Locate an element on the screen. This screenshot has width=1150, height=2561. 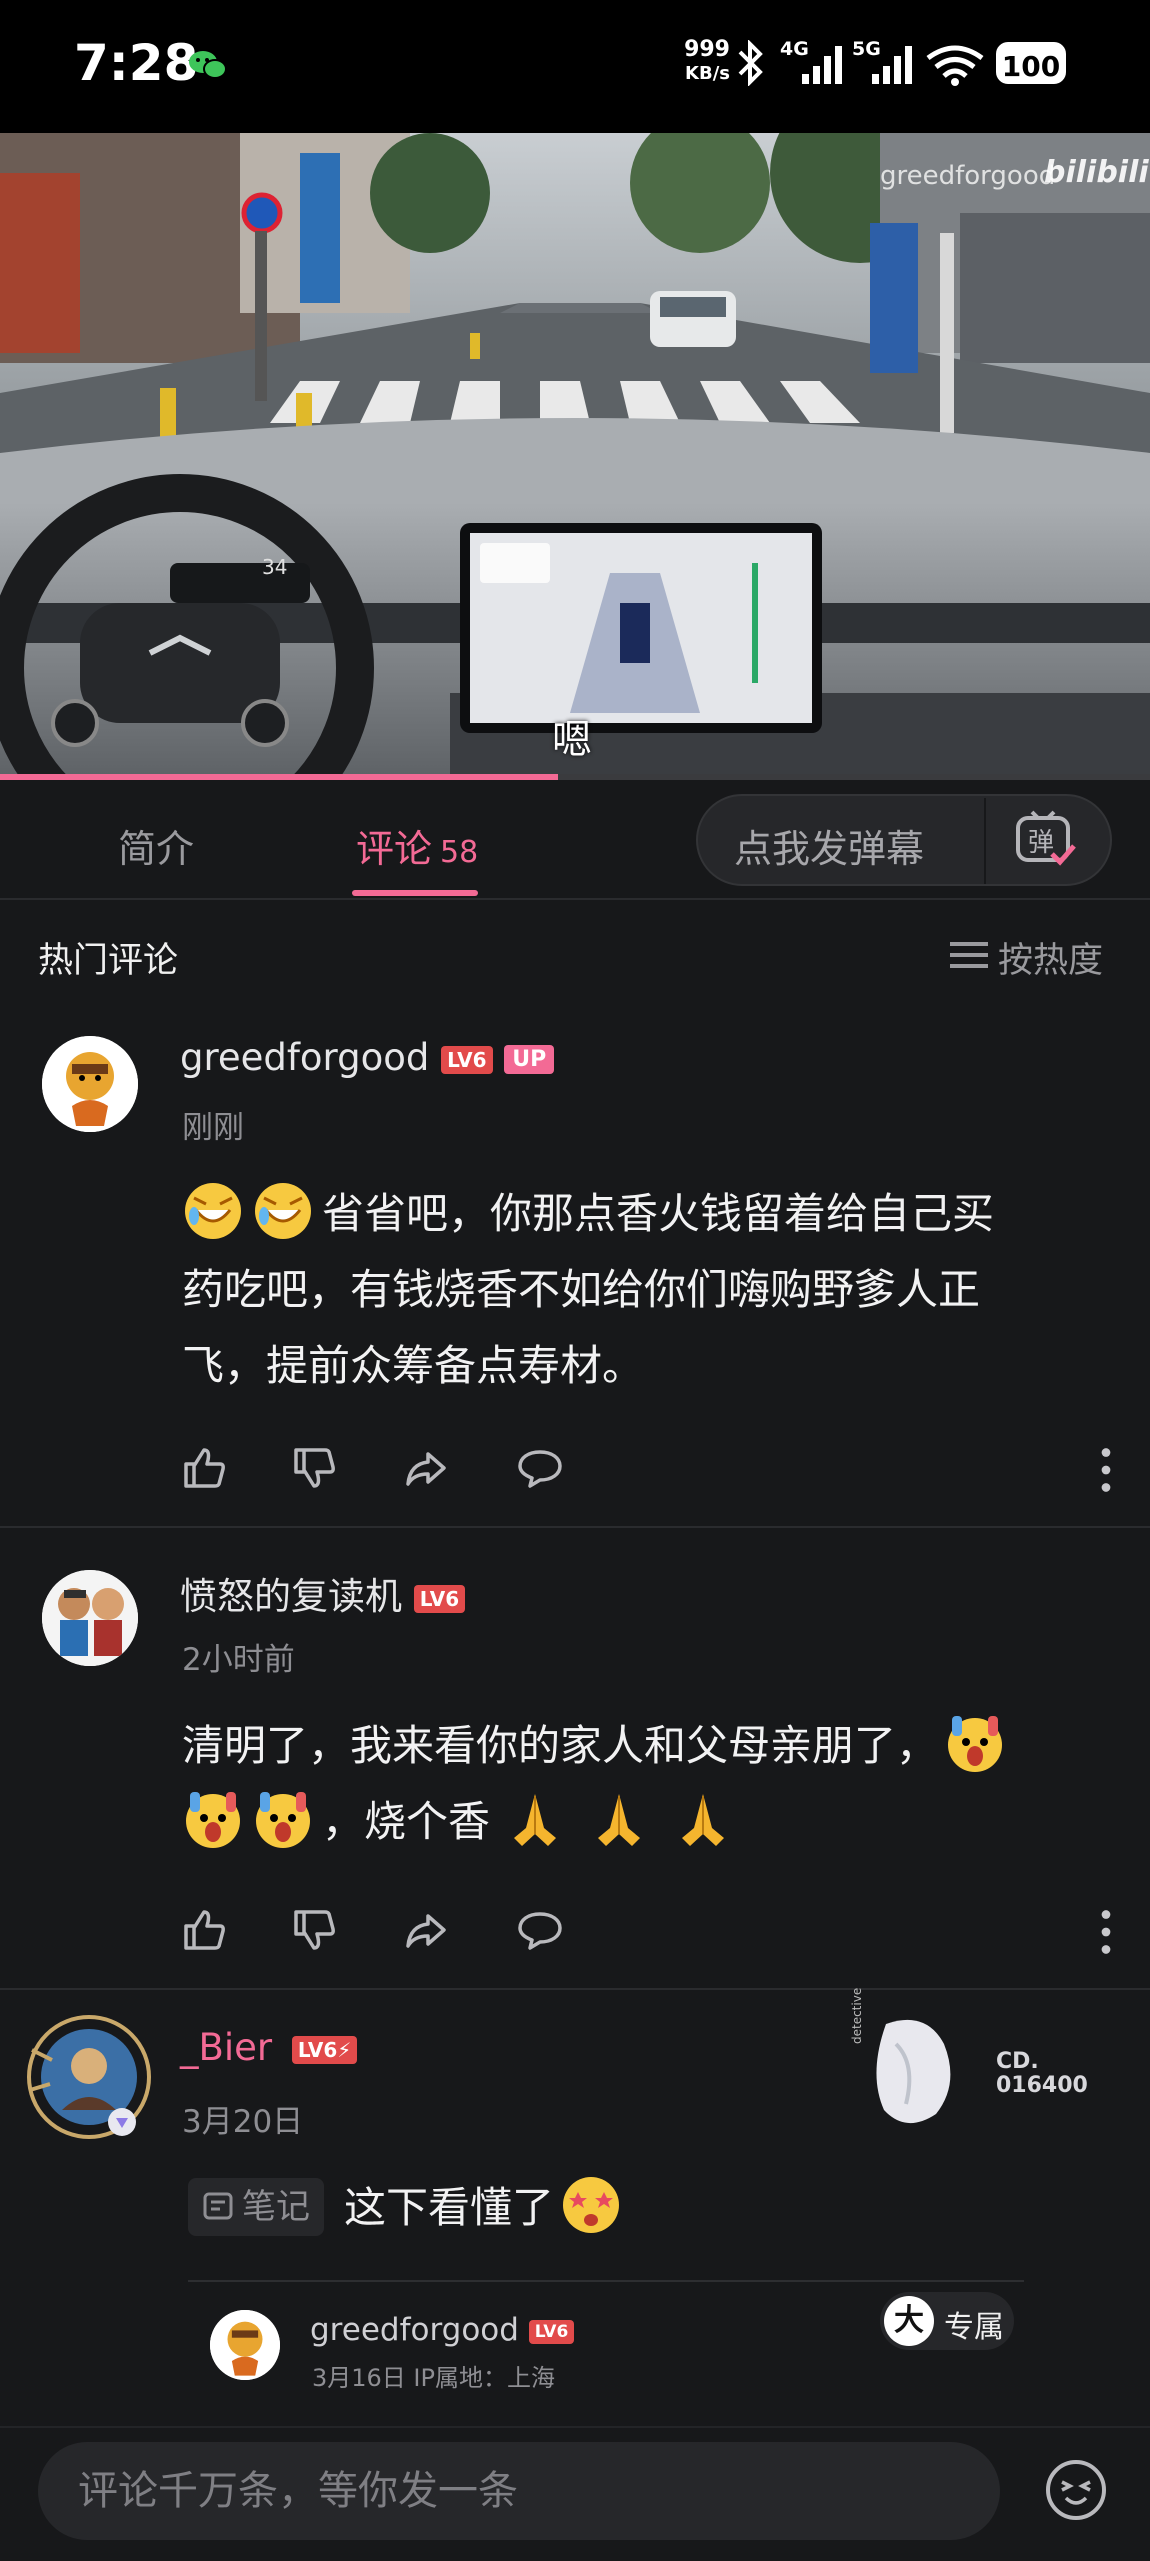
up-badge: UP is located at coordinates (529, 1059).